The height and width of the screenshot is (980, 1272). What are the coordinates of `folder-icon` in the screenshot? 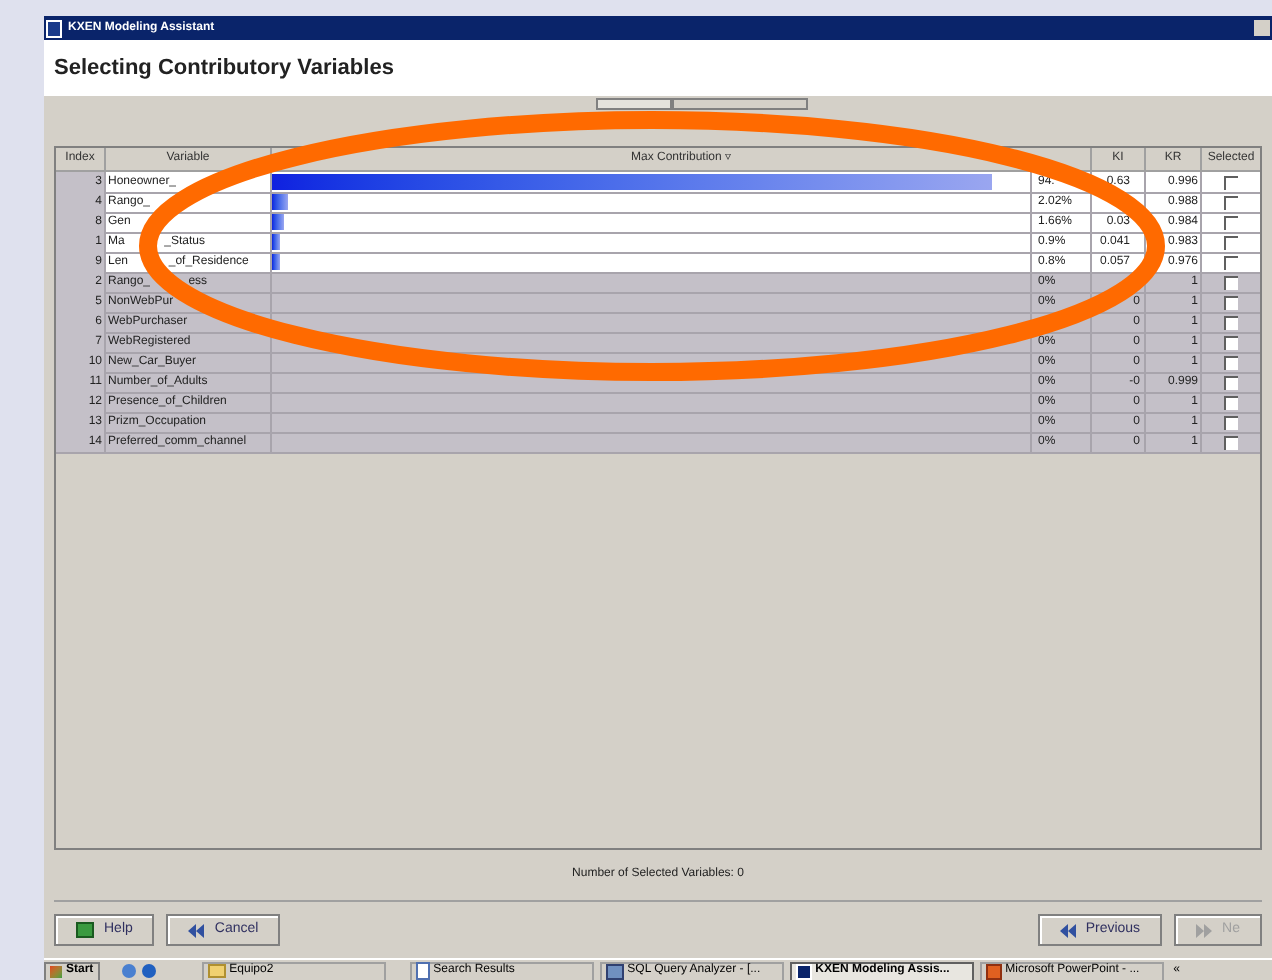 It's located at (216, 971).